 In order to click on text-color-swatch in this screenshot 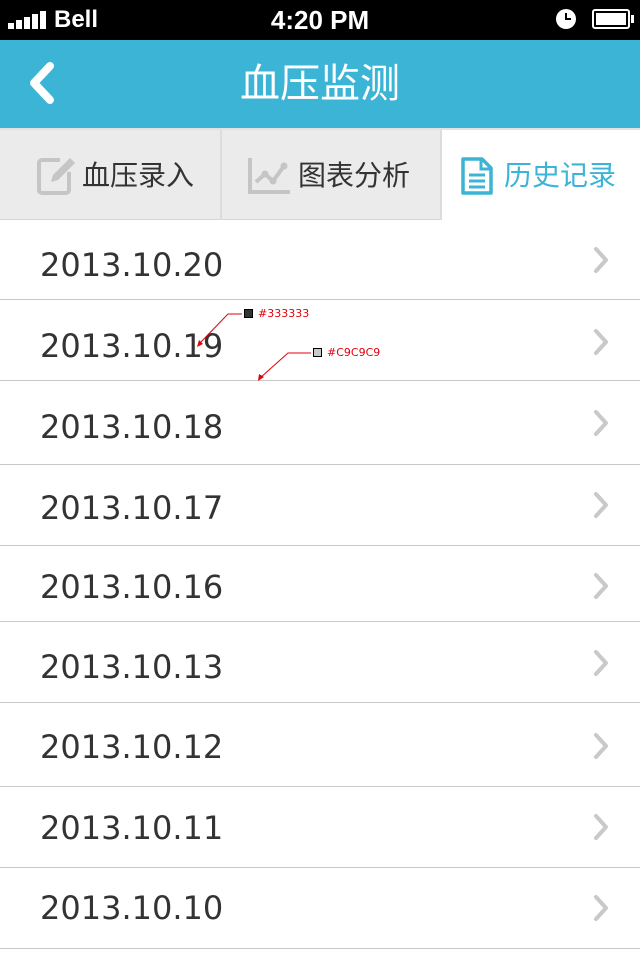, I will do `click(248, 313)`.